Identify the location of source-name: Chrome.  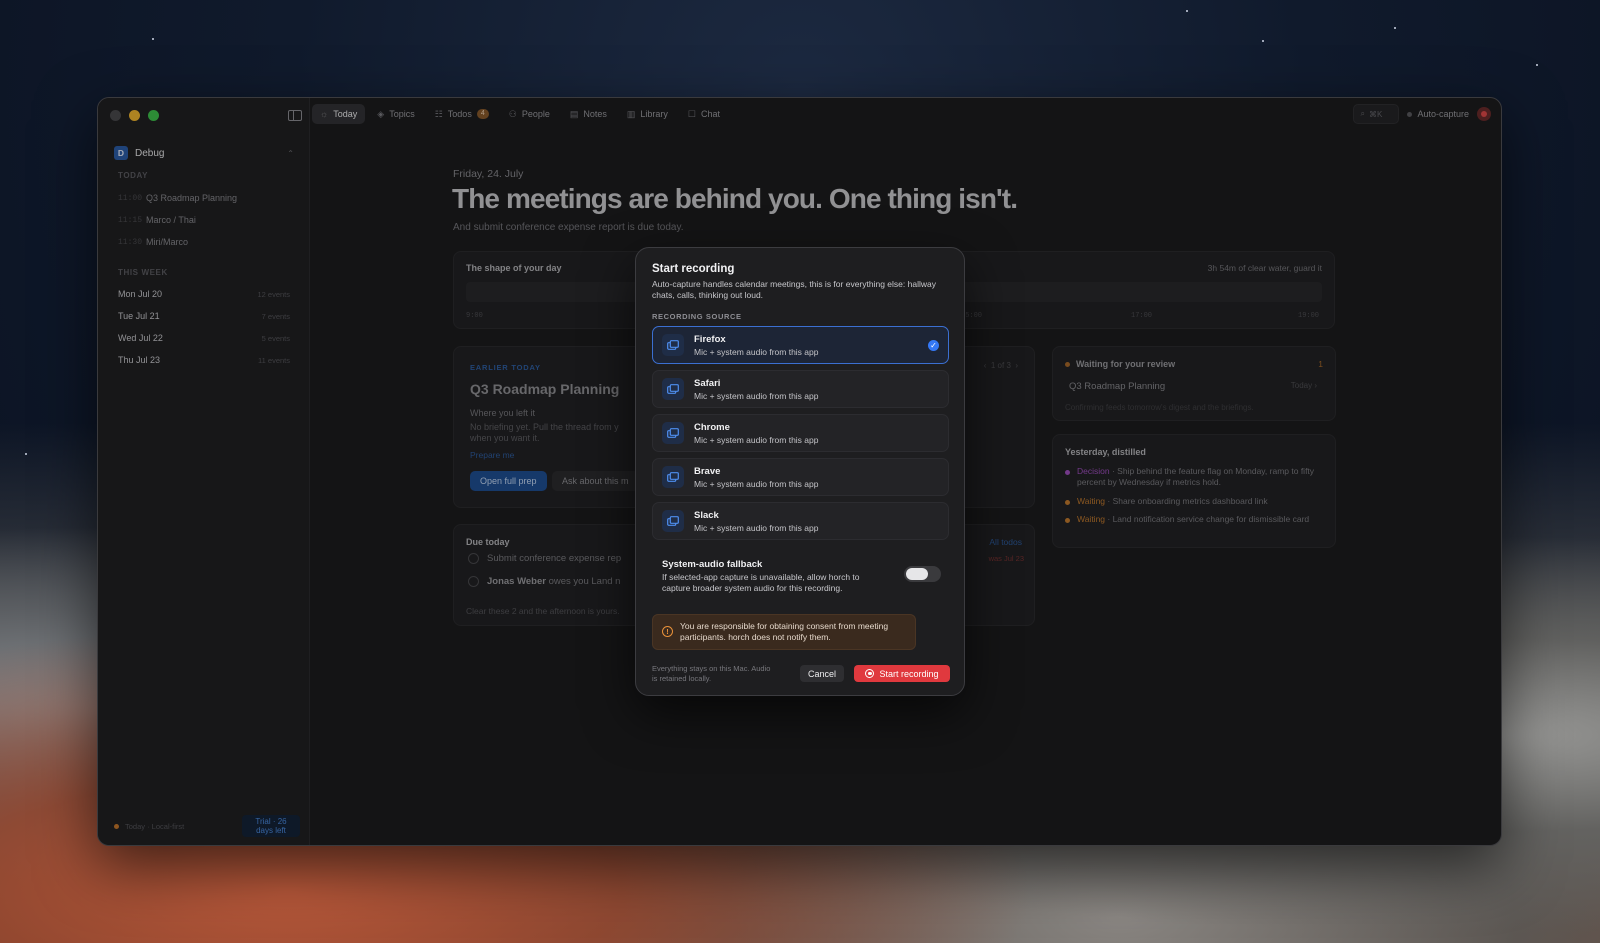
(712, 427).